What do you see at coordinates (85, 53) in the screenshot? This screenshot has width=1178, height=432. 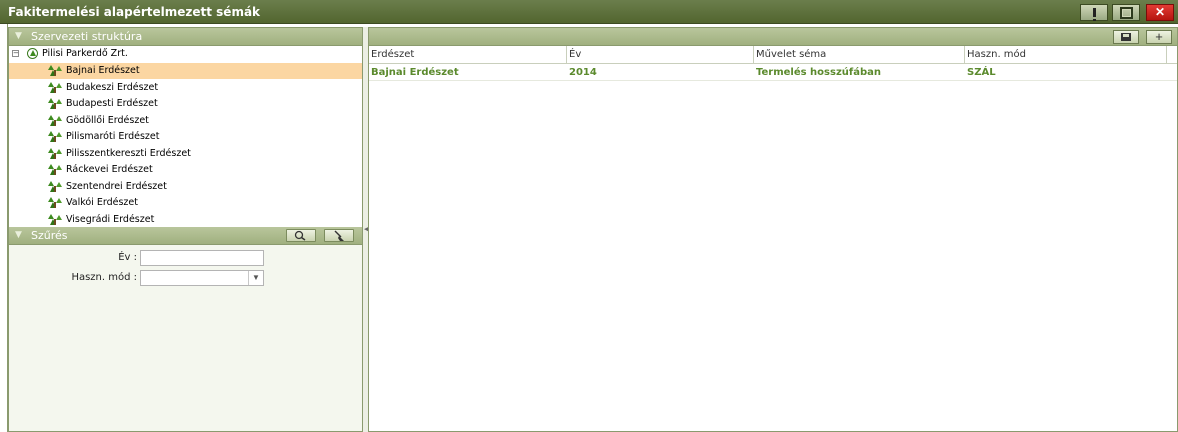 I see `tree-root-label: Pilisi Parkerdő Zrt.` at bounding box center [85, 53].